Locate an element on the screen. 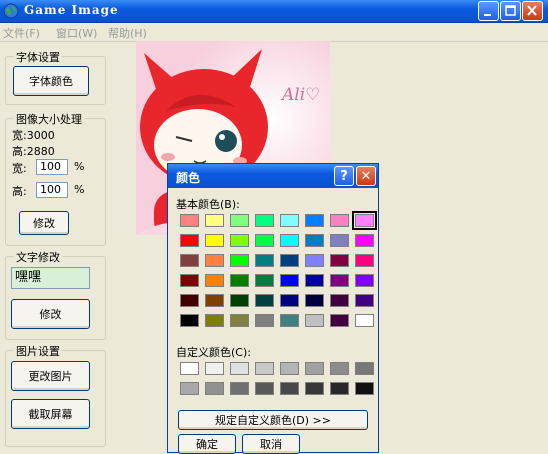 This screenshot has height=454, width=548. window-title: Game Image is located at coordinates (71, 10).